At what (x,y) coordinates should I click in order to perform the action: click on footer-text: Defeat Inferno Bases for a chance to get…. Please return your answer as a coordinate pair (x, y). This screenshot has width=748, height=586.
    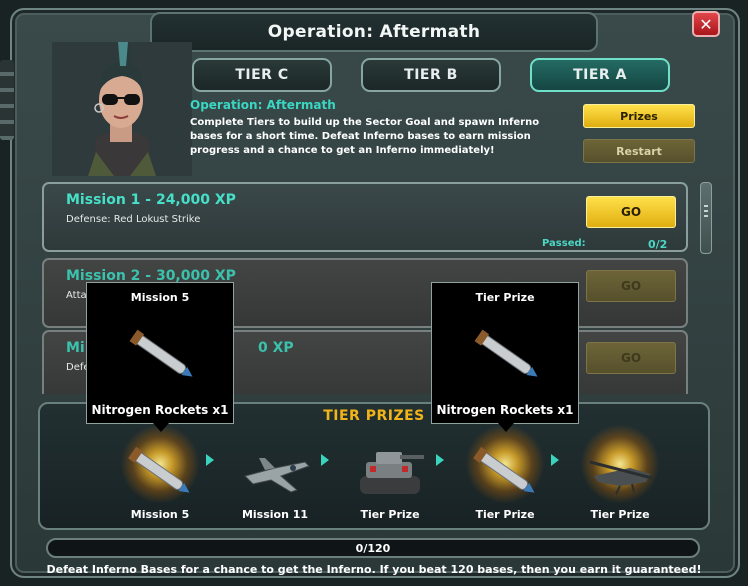
    Looking at the image, I should click on (374, 569).